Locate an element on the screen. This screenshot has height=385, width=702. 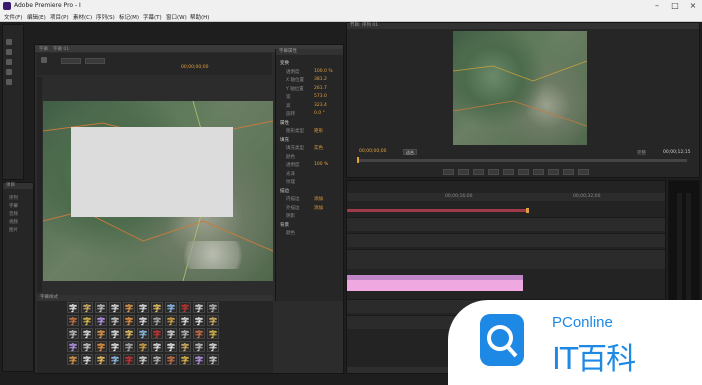
prop-section: 属性 is located at coordinates (311, 123).